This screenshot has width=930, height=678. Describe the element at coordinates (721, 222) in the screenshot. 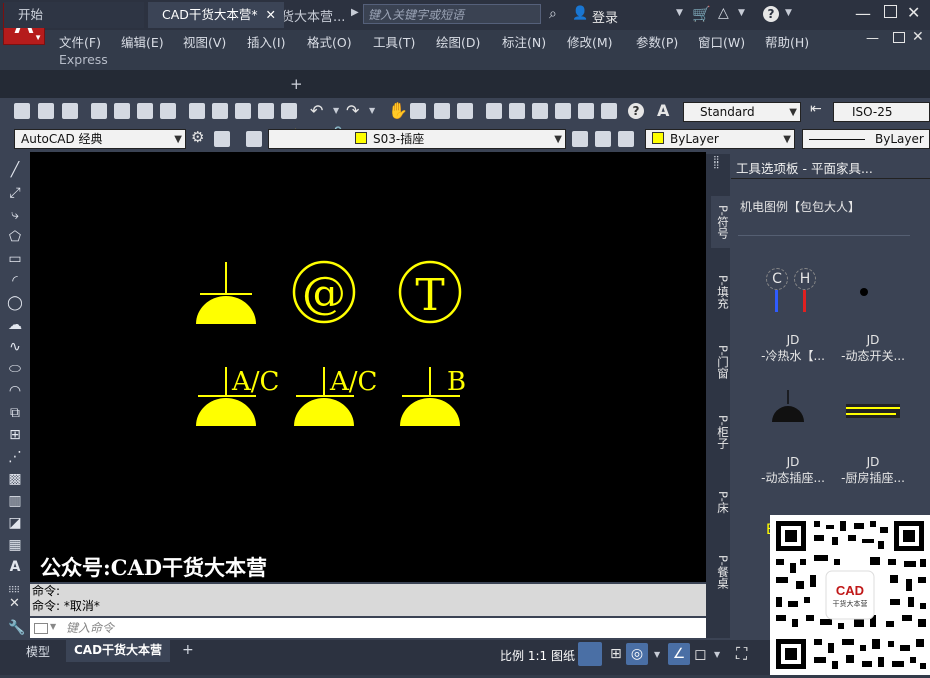

I see `palette-tab-symbols: P-符号` at that location.